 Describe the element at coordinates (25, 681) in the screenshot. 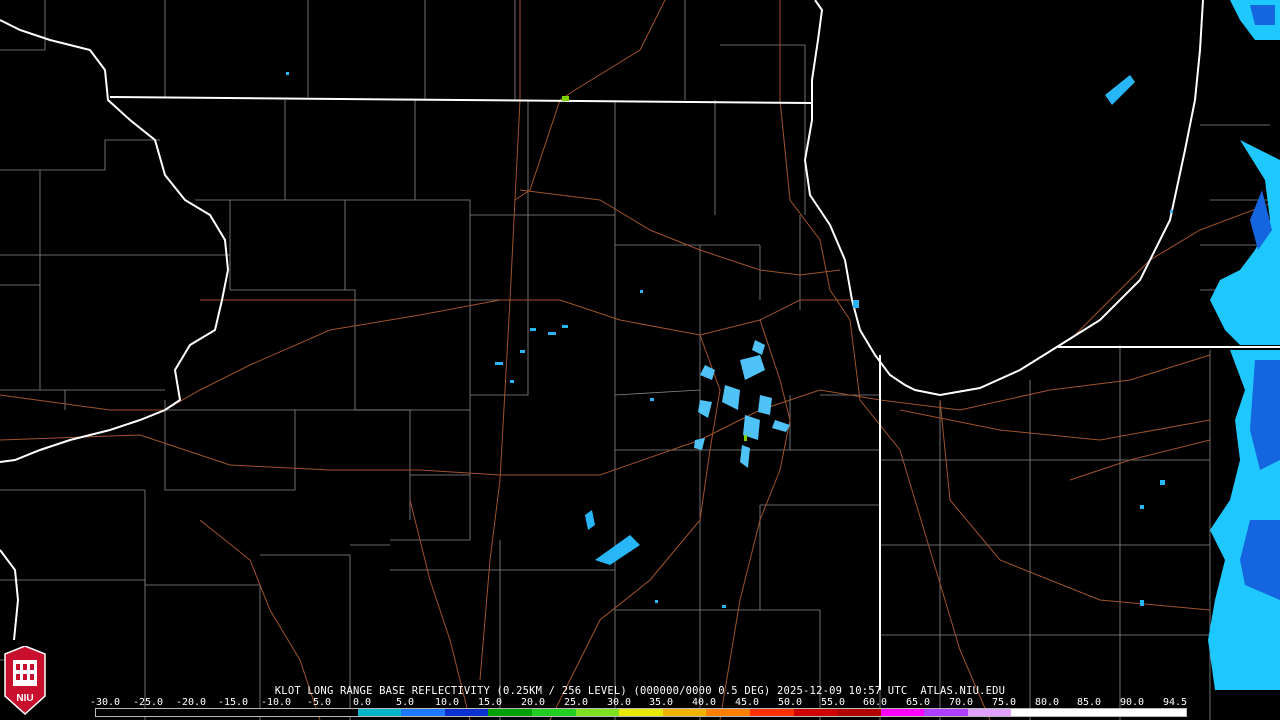

I see `niu-logo: NIU` at that location.